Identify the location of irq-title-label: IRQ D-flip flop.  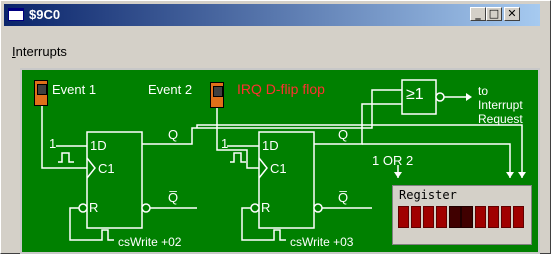
(281, 89).